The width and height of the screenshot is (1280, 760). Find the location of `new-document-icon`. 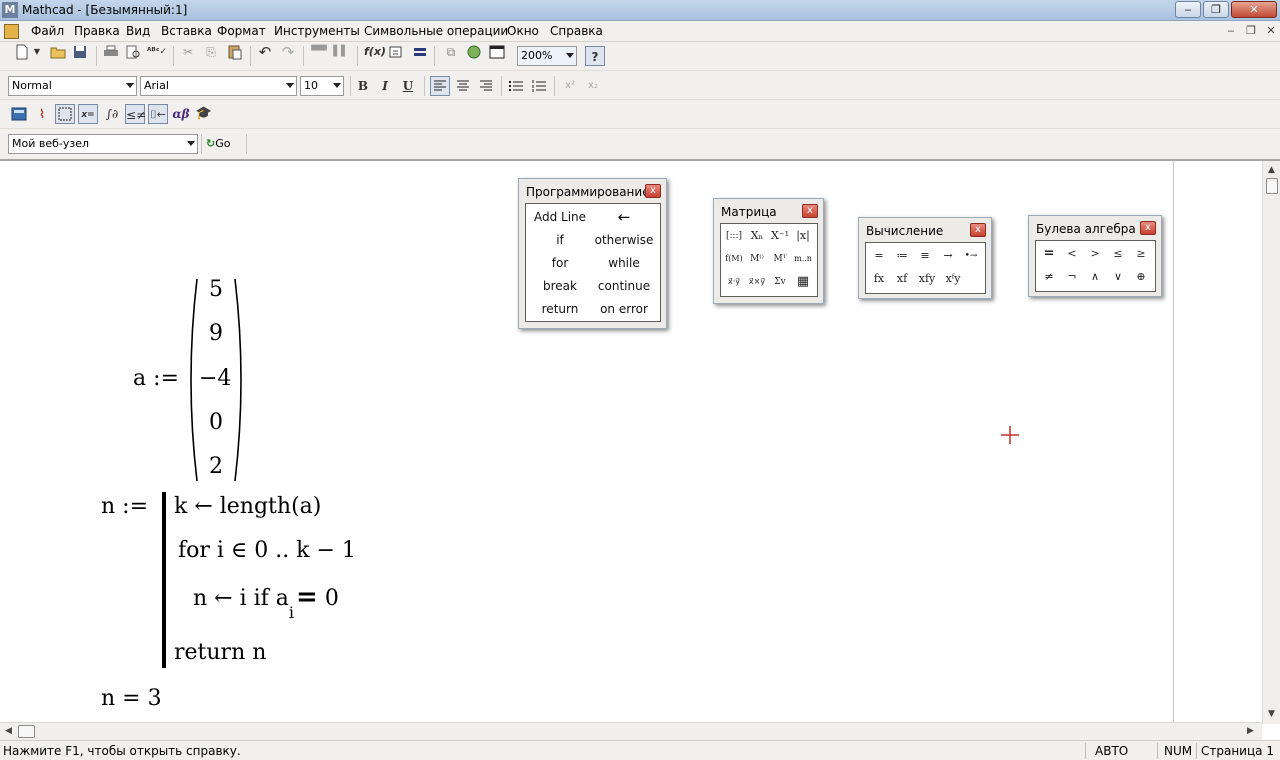

new-document-icon is located at coordinates (22, 52).